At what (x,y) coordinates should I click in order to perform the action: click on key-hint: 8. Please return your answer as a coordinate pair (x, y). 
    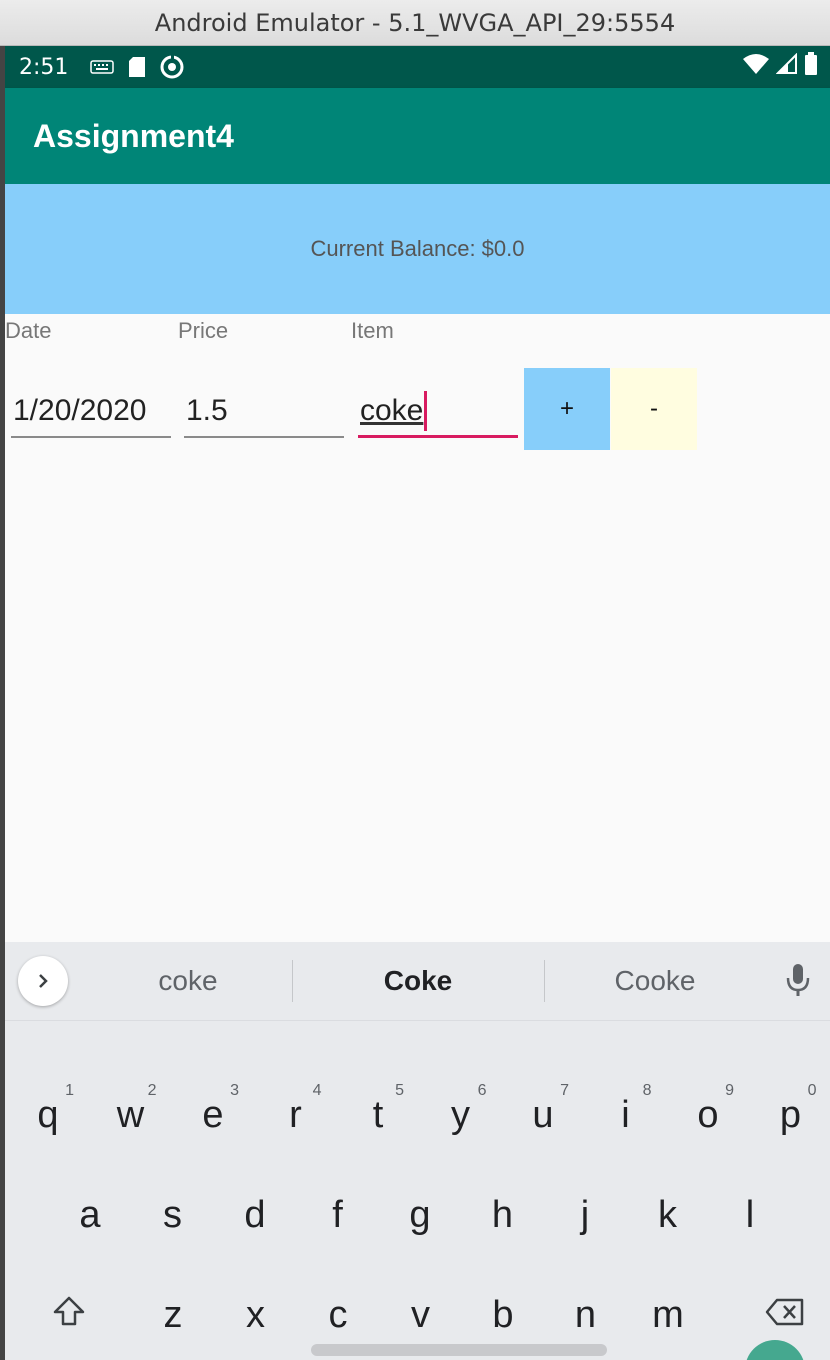
    Looking at the image, I should click on (647, 1090).